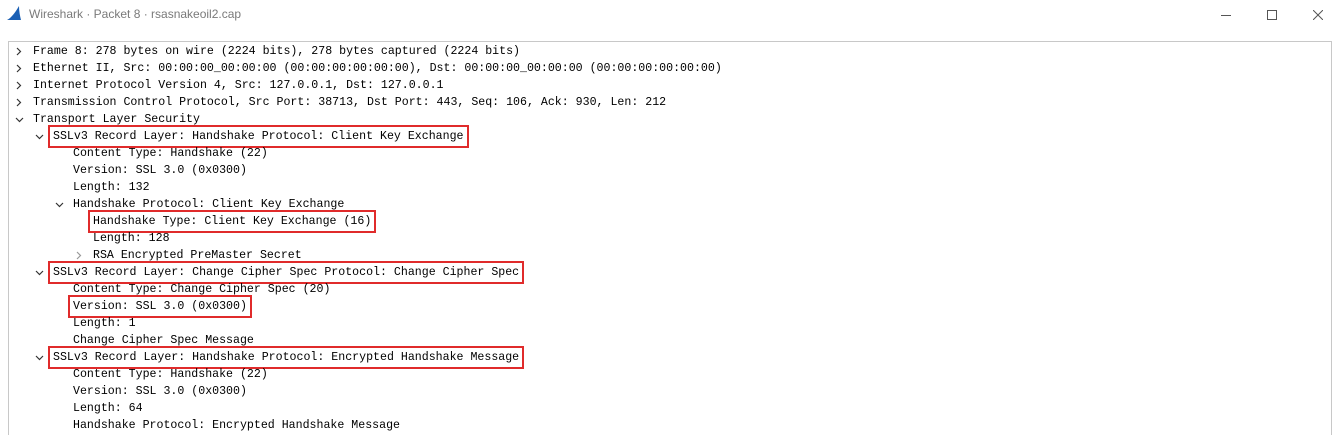 This screenshot has height=435, width=1333. I want to click on tree-item-label: Transport Layer Security, so click(116, 119).